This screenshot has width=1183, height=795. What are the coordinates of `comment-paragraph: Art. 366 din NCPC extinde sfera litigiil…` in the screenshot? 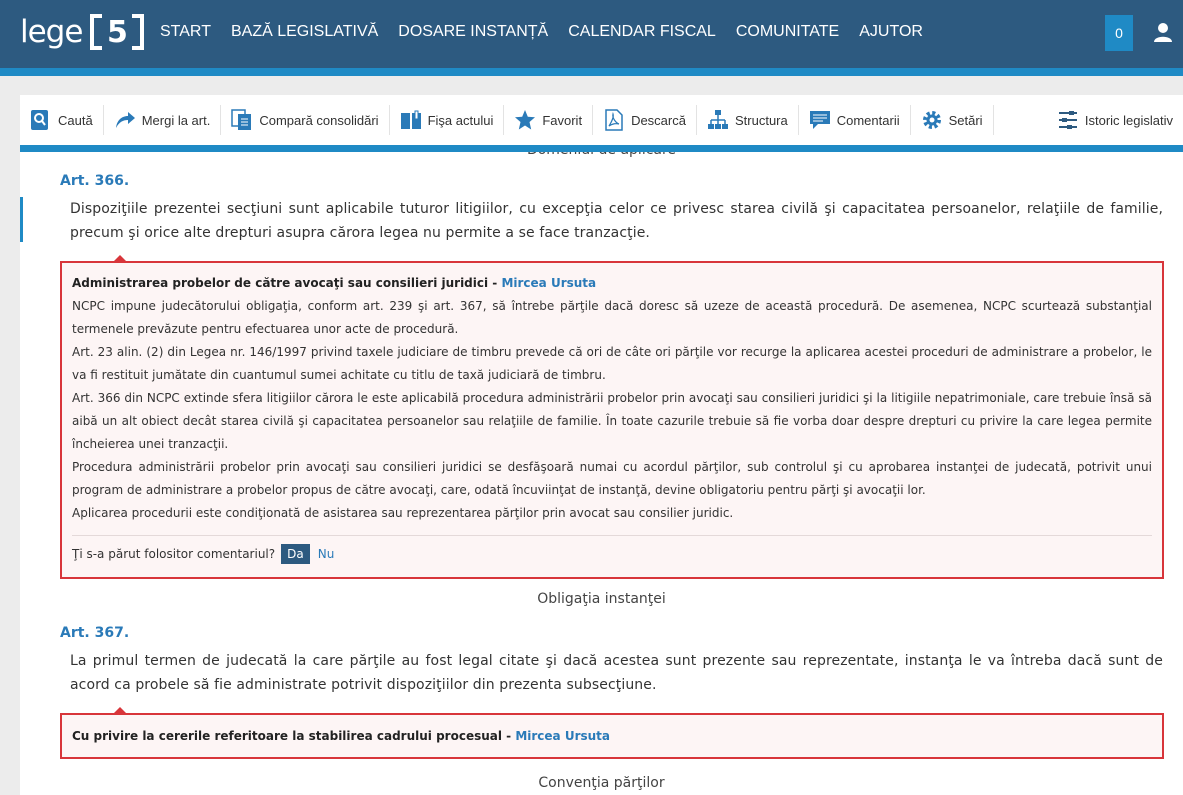 It's located at (612, 421).